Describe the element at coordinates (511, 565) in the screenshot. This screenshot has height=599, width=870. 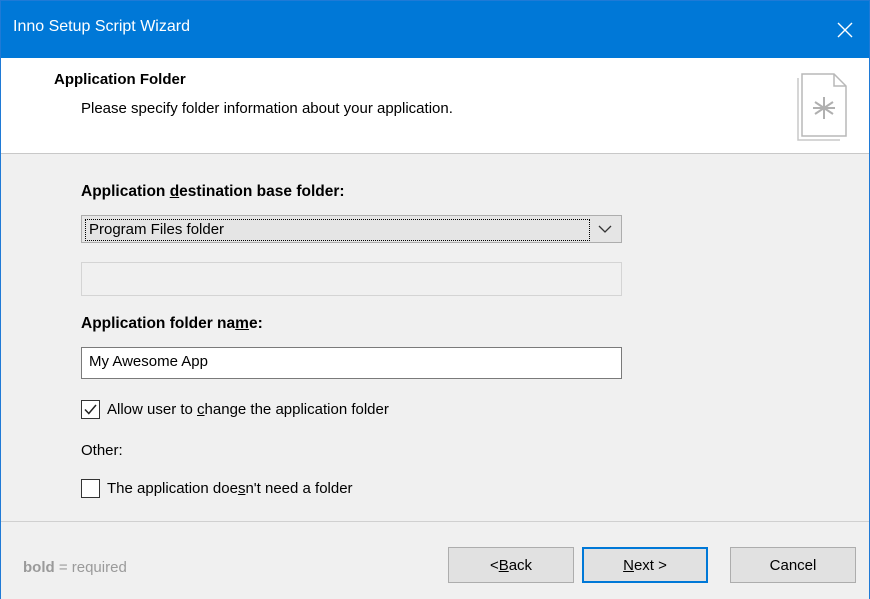
I see `back-button: < Back` at that location.